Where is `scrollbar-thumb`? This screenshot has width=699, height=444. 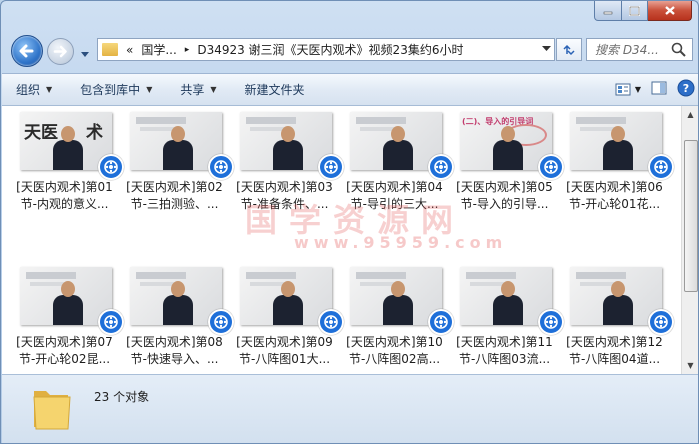 scrollbar-thumb is located at coordinates (691, 216).